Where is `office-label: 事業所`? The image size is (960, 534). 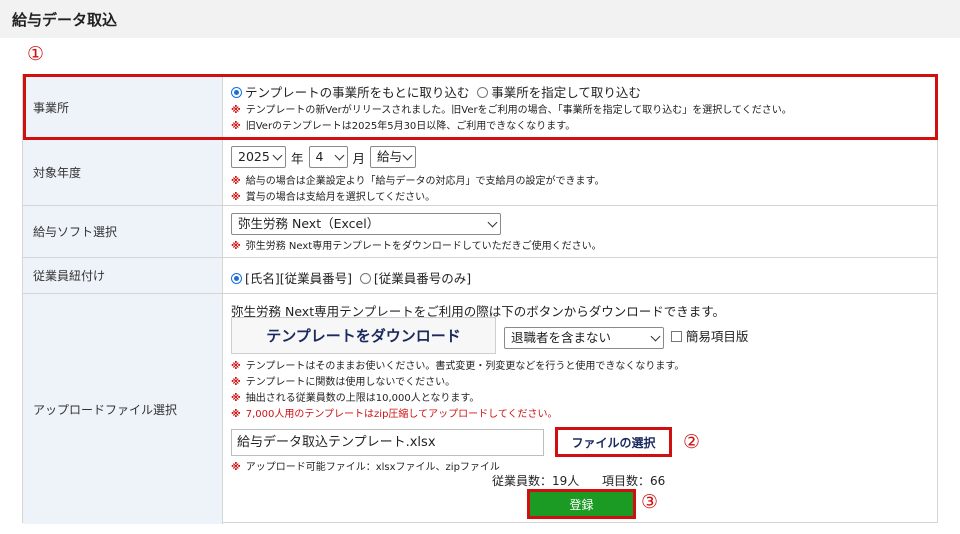 office-label: 事業所 is located at coordinates (123, 107).